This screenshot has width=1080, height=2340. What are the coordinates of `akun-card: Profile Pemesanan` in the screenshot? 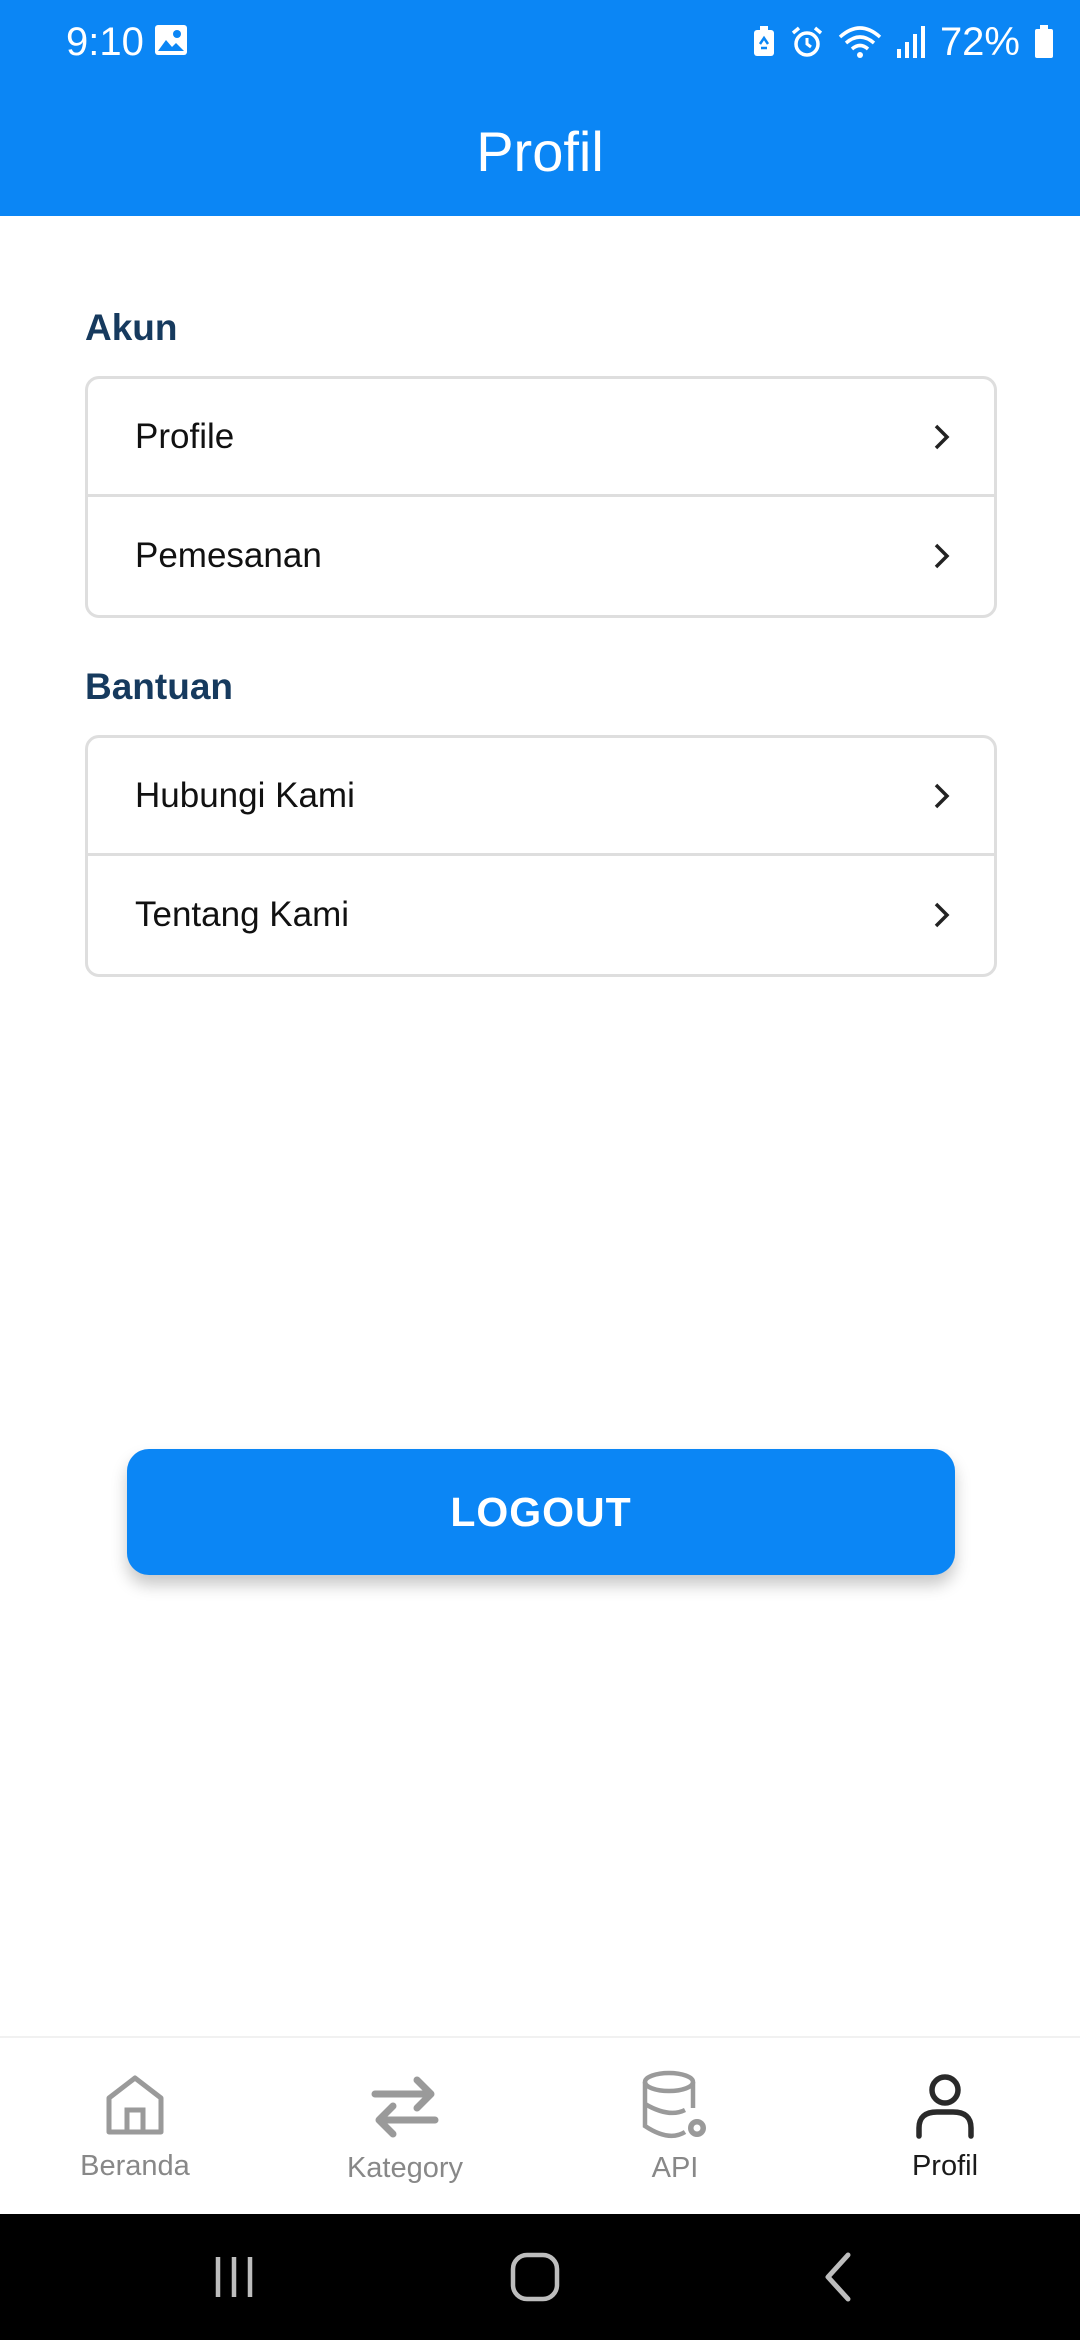 It's located at (541, 497).